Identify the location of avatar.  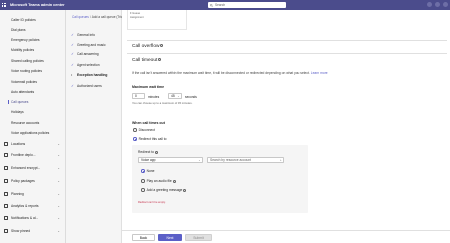
(445, 4).